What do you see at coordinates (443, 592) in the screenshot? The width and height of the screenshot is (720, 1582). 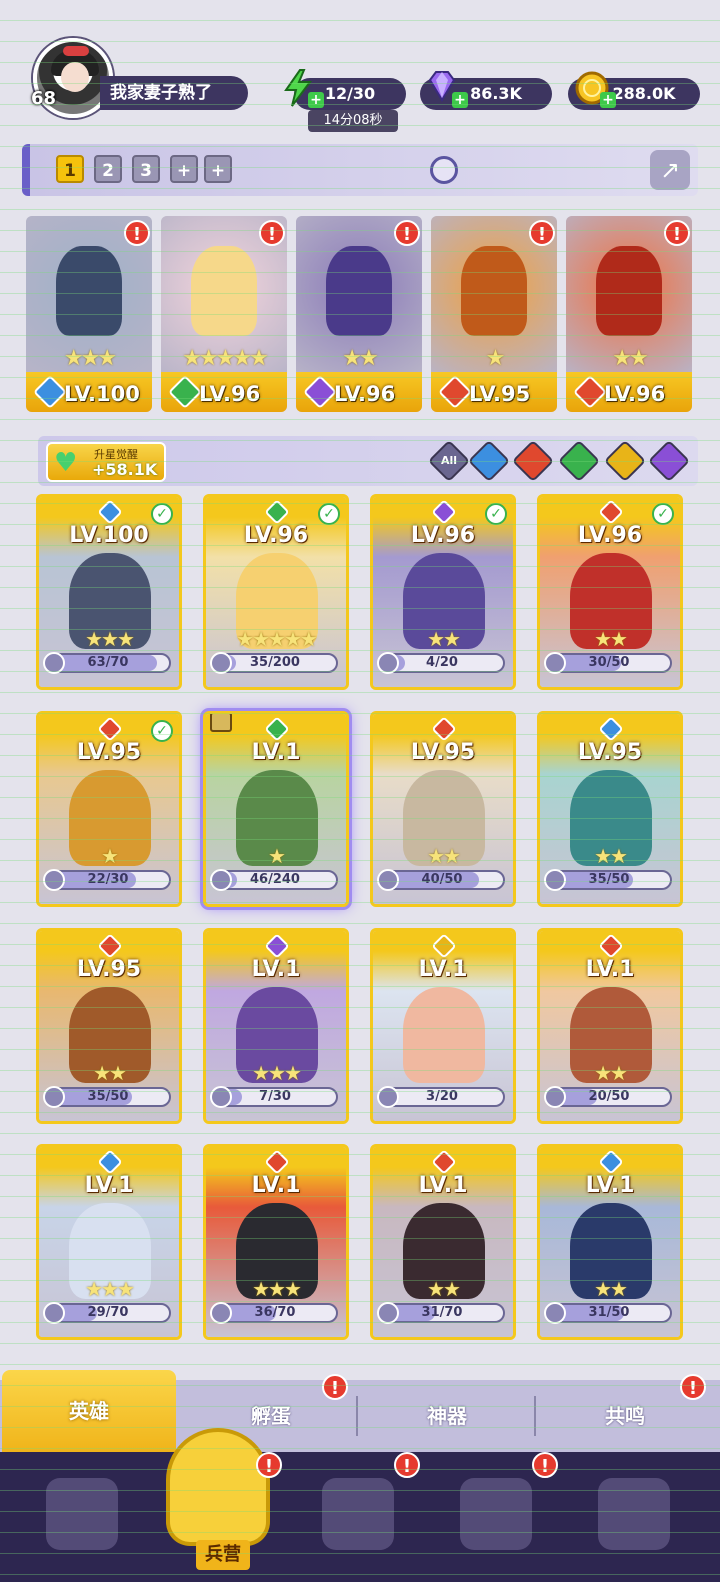 I see `hero-card: LV.96 ★★ 4/20 ✓` at bounding box center [443, 592].